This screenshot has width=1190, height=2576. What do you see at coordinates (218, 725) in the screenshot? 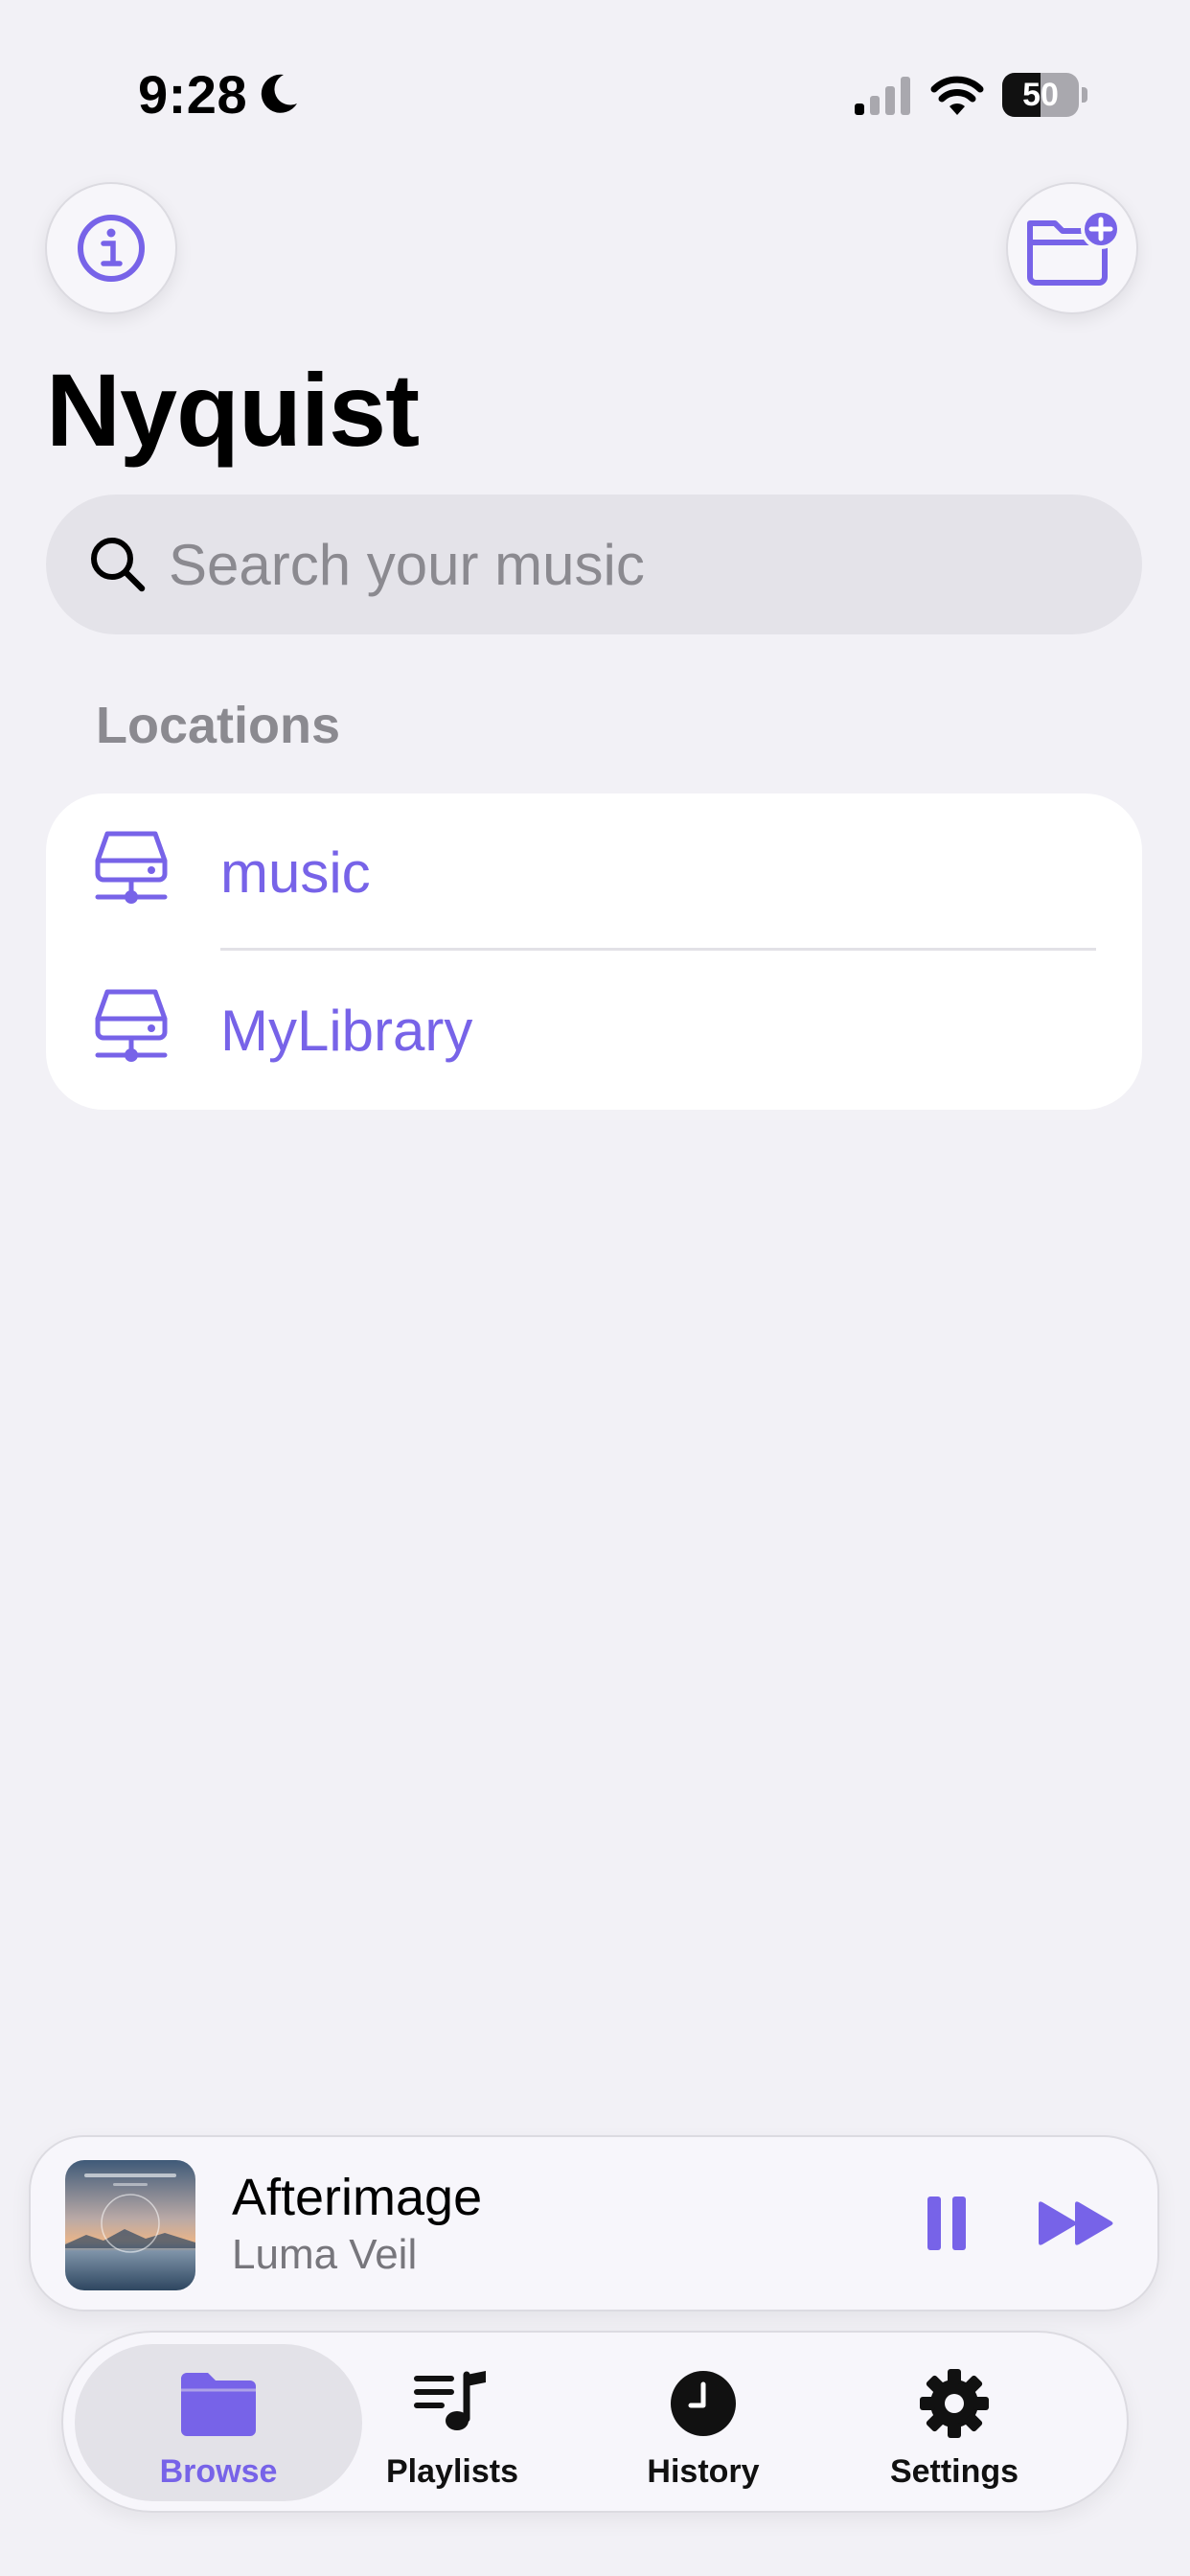
I see `locations-header: Locations` at bounding box center [218, 725].